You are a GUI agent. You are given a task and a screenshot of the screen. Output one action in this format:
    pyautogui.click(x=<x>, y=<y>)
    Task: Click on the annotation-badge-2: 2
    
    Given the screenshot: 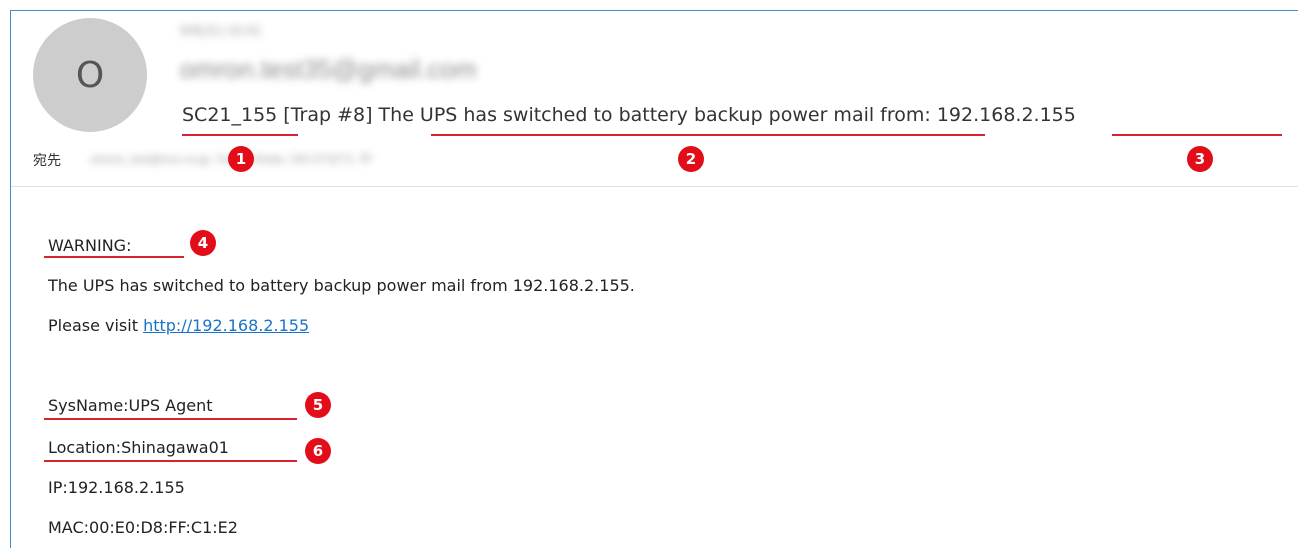 What is the action you would take?
    pyautogui.click(x=691, y=159)
    